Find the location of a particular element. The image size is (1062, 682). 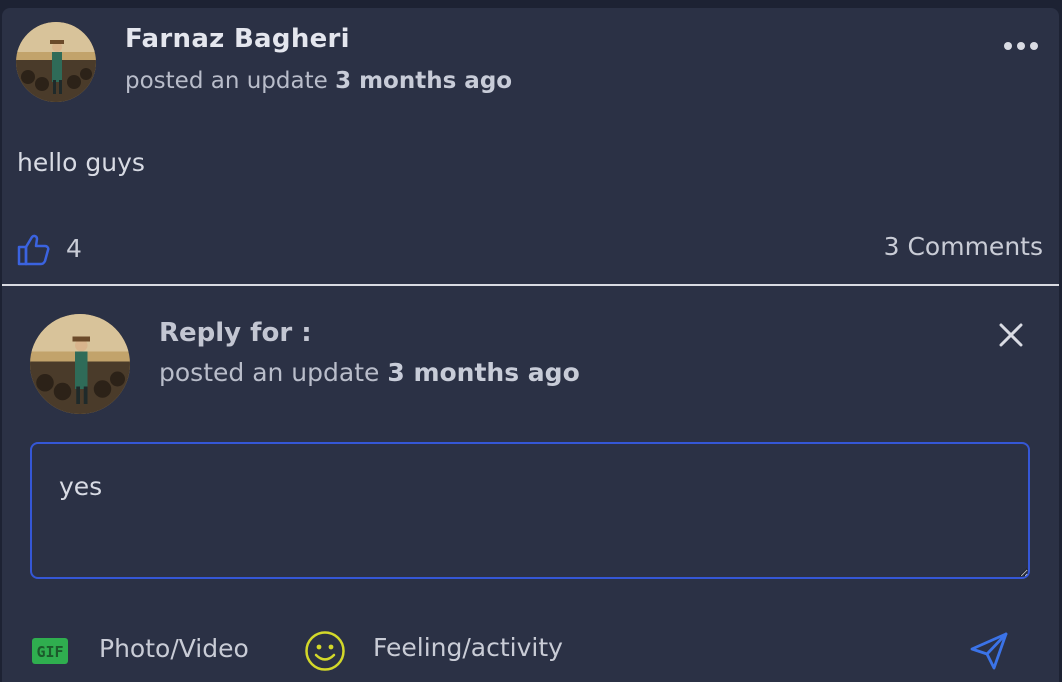

gif-icon: GIF is located at coordinates (50, 651).